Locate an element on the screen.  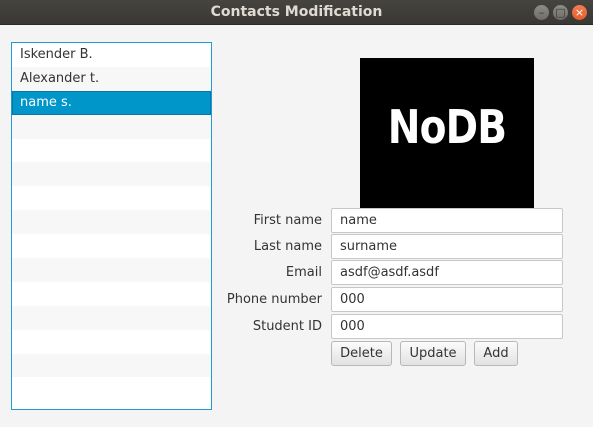
logo-text: NoDB is located at coordinates (447, 127).